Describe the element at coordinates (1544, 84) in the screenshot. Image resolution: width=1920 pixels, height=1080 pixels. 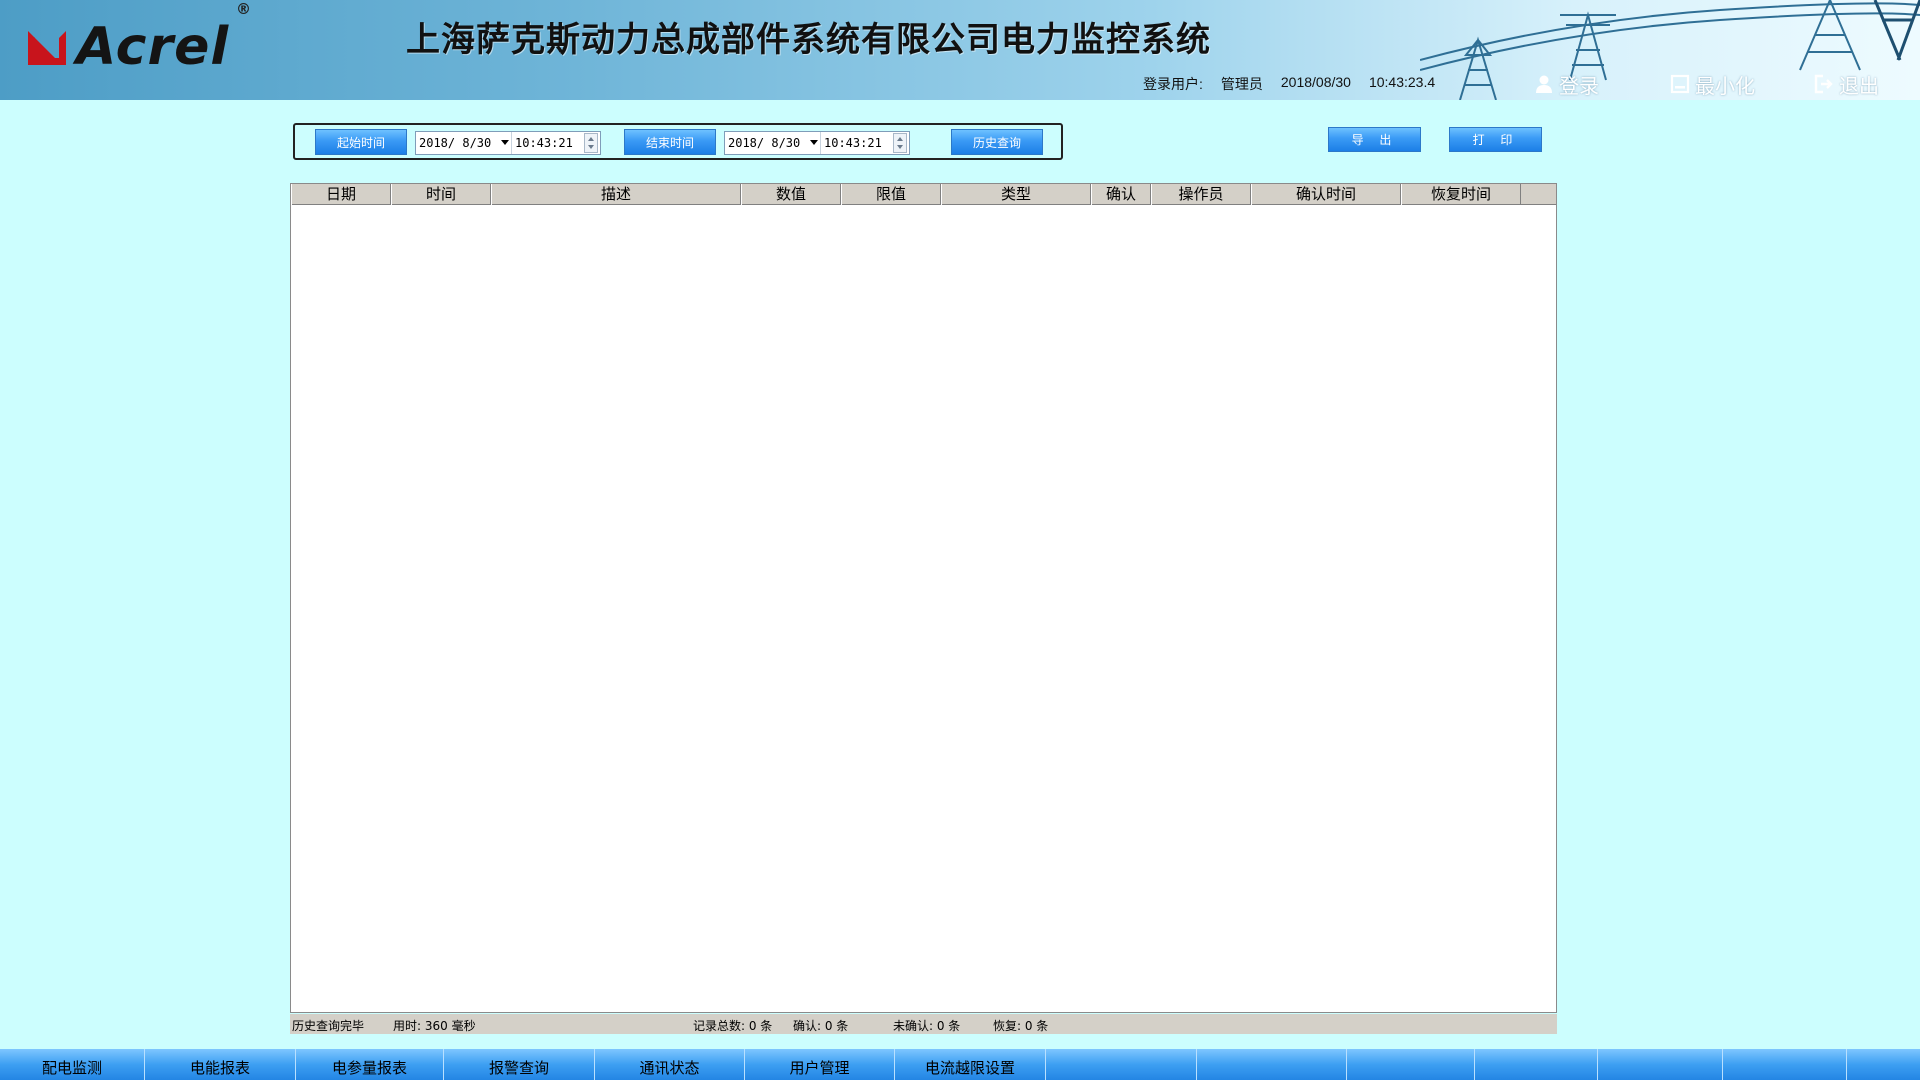
I see `user-icon` at that location.